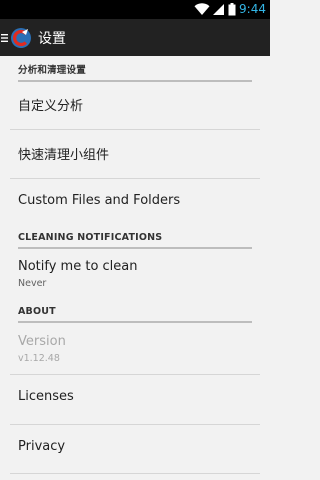 The width and height of the screenshot is (320, 480). What do you see at coordinates (37, 311) in the screenshot?
I see `section-header-label: ABOUT` at bounding box center [37, 311].